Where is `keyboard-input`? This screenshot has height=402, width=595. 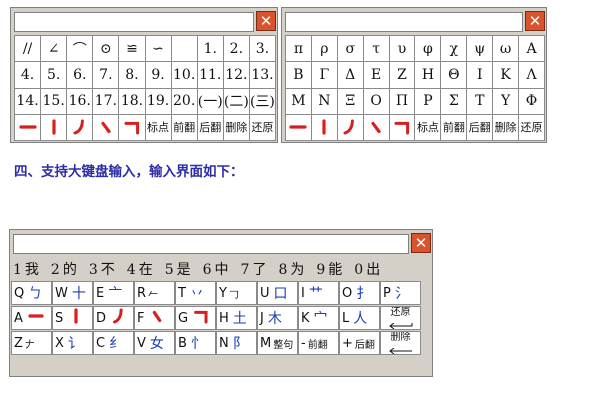 keyboard-input is located at coordinates (211, 244).